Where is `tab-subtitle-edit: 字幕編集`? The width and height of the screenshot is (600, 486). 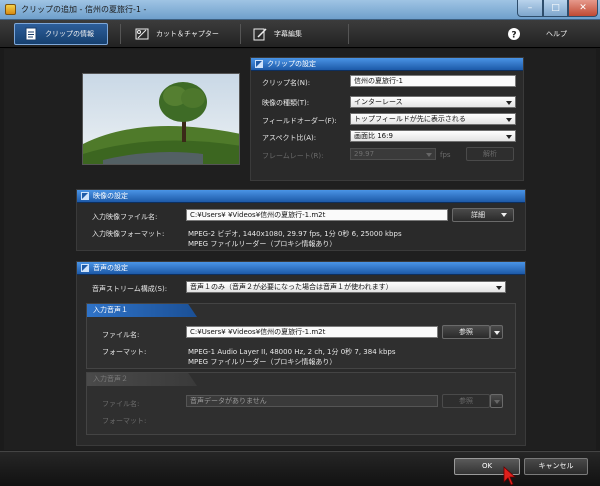 tab-subtitle-edit: 字幕編集 is located at coordinates (292, 34).